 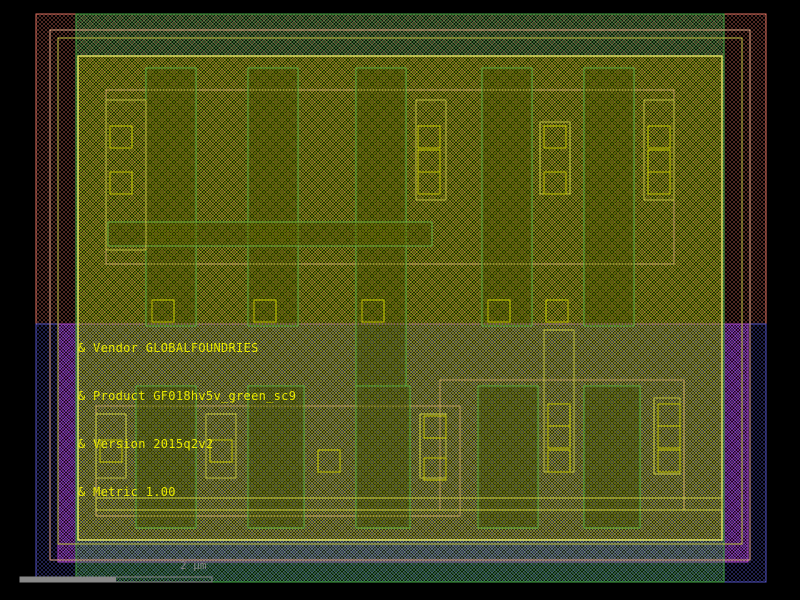 What do you see at coordinates (270, 234) in the screenshot?
I see `metal-bar` at bounding box center [270, 234].